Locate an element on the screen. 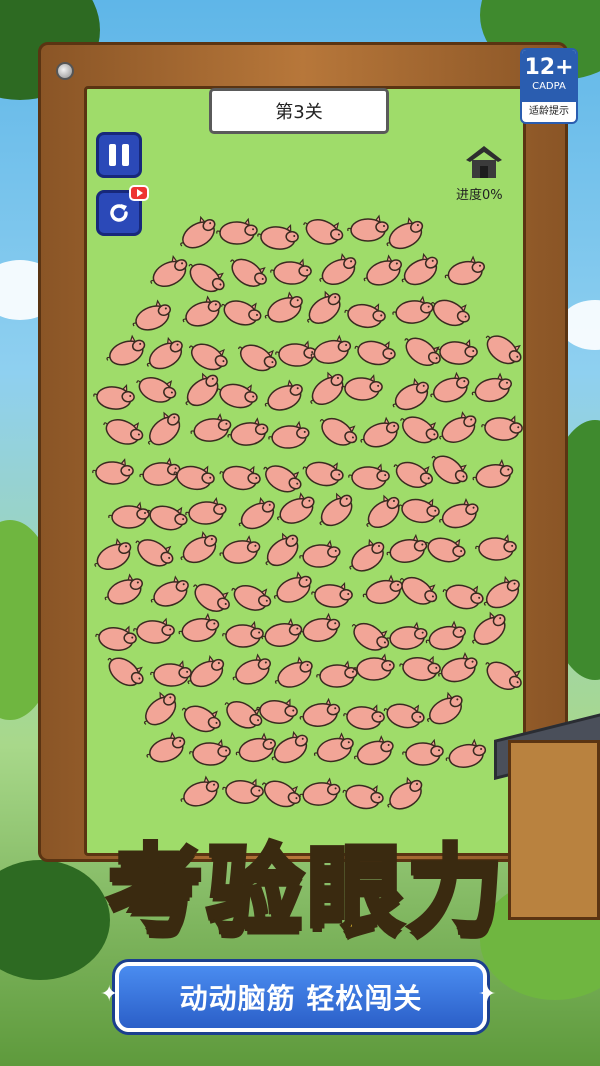 The width and height of the screenshot is (600, 1066). title-char: 考 is located at coordinates (155, 891).